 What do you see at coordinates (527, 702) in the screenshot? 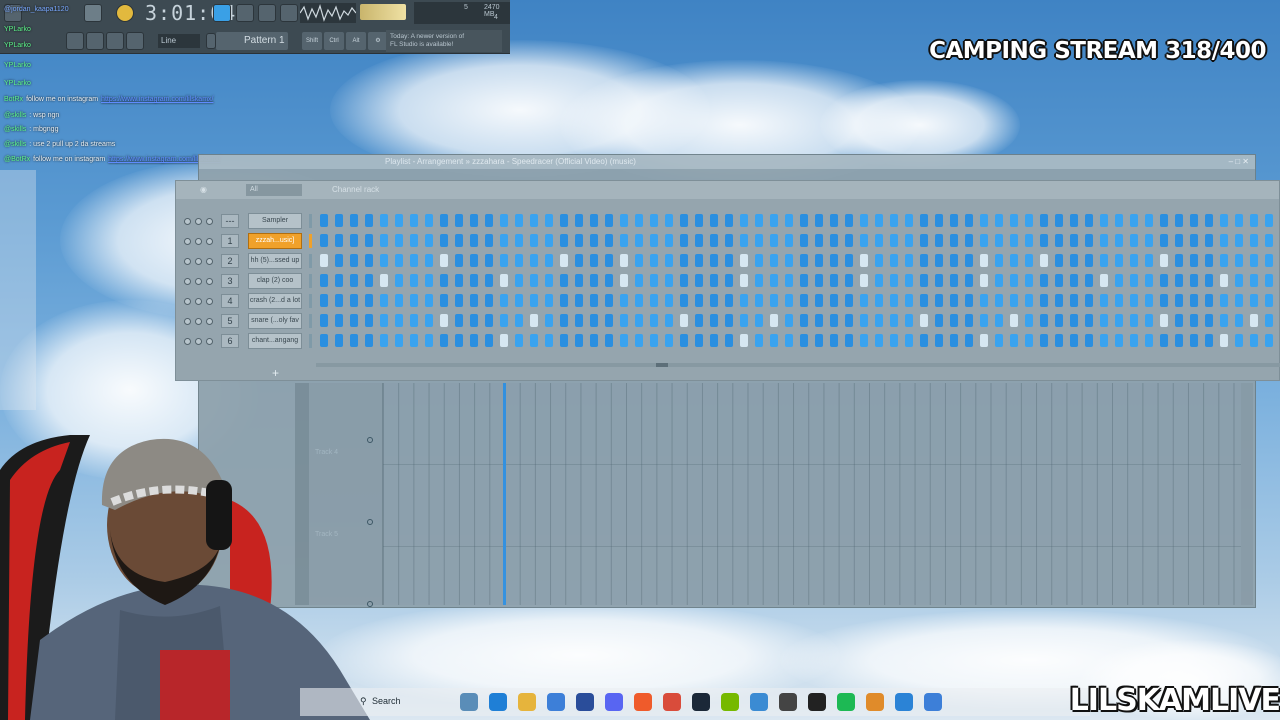
I see `files-icon` at bounding box center [527, 702].